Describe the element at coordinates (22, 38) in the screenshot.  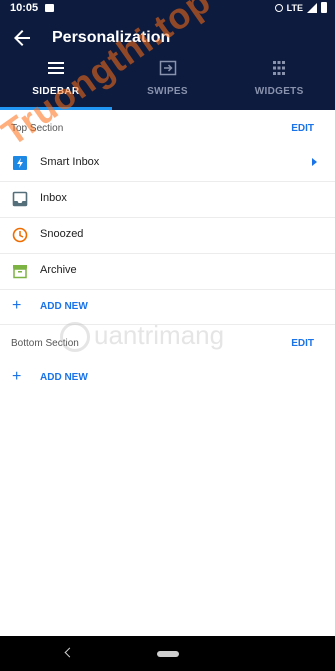
I see `back-arrow-icon` at that location.